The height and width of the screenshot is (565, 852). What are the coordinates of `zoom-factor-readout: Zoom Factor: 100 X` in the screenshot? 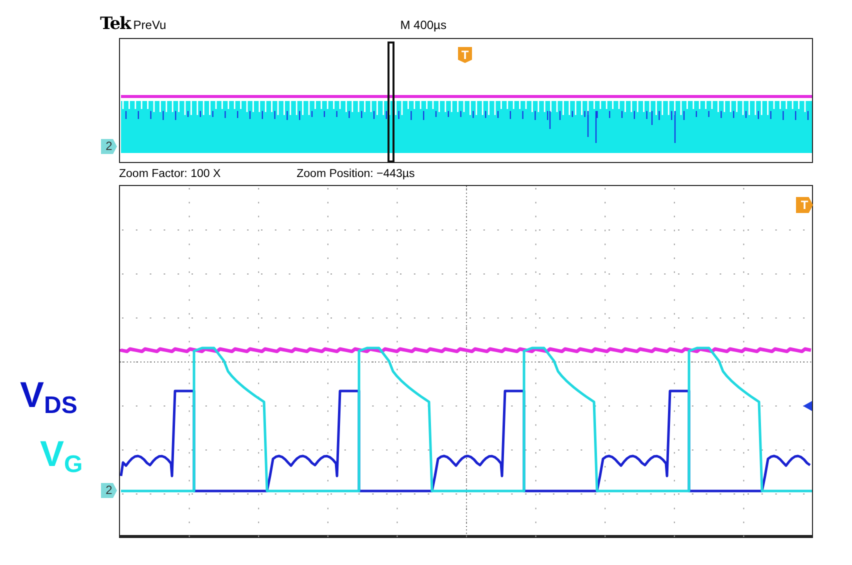 It's located at (170, 174).